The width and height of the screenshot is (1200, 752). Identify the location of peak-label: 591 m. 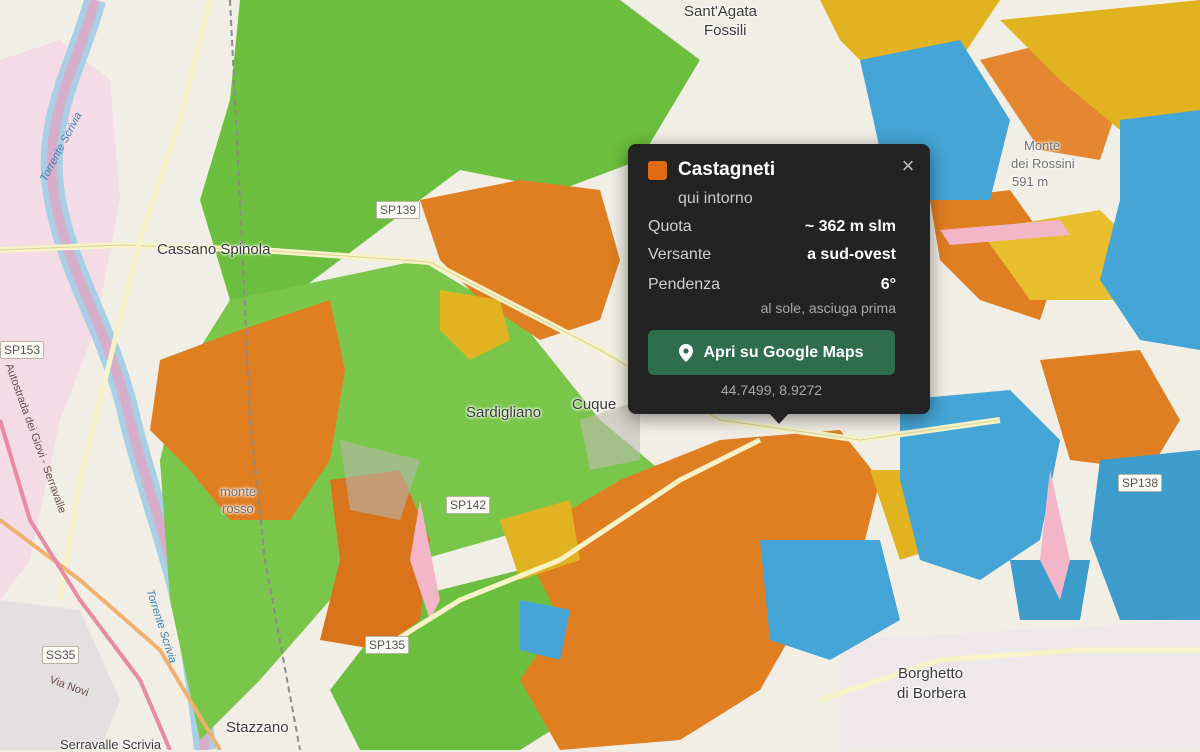
(1030, 181).